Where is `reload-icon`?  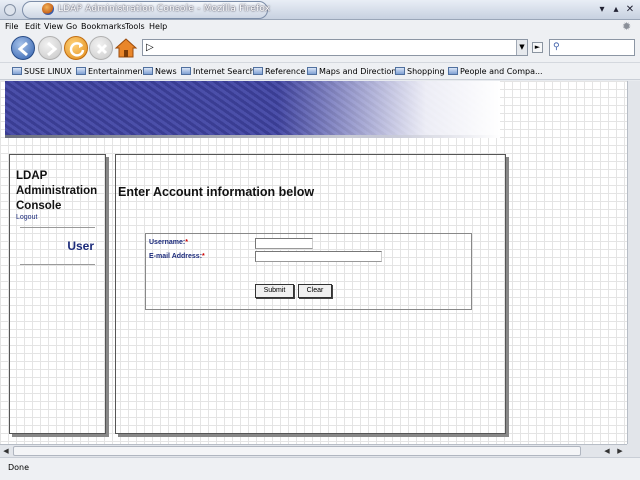
reload-icon is located at coordinates (77, 49).